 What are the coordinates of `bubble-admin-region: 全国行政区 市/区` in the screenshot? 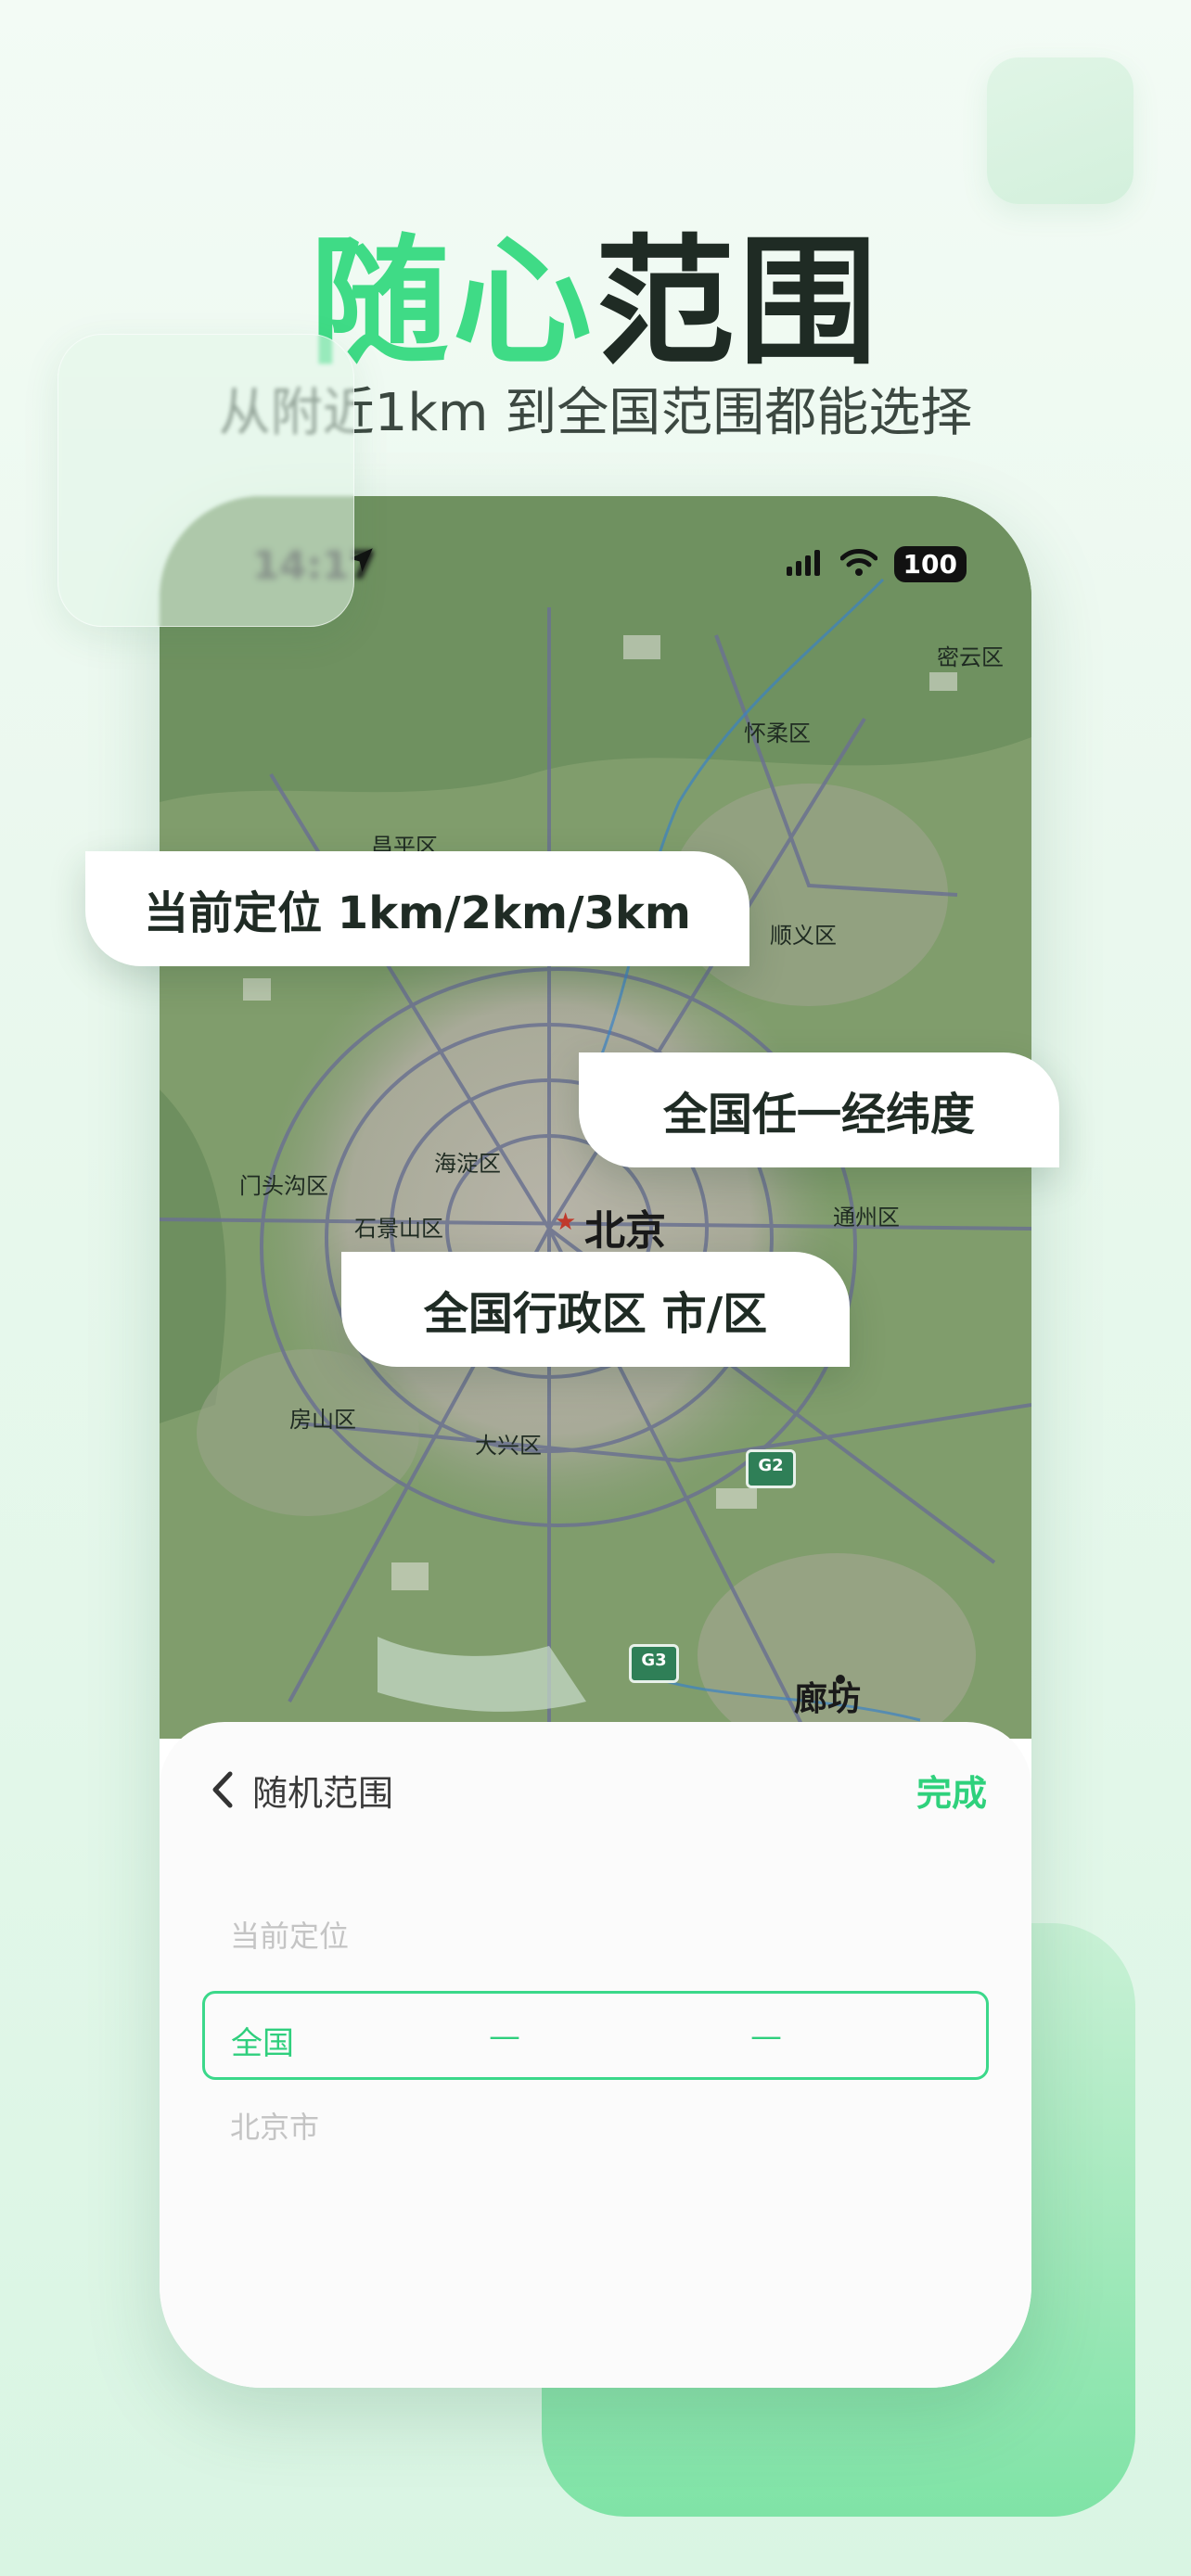 It's located at (595, 1310).